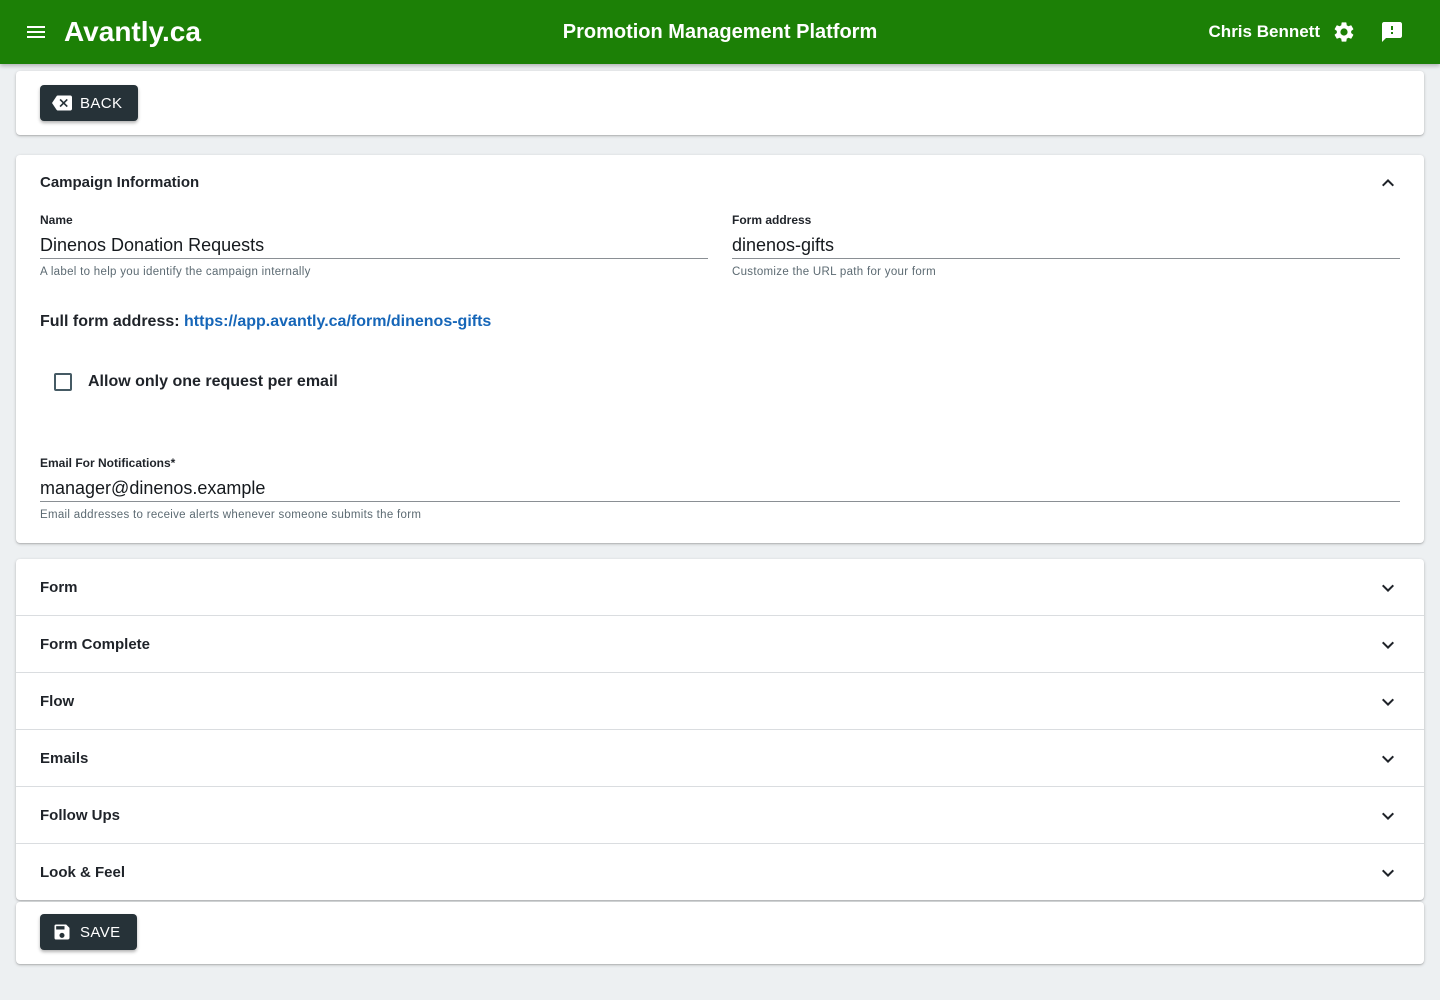 The height and width of the screenshot is (1000, 1440). I want to click on back-button: BACK, so click(89, 103).